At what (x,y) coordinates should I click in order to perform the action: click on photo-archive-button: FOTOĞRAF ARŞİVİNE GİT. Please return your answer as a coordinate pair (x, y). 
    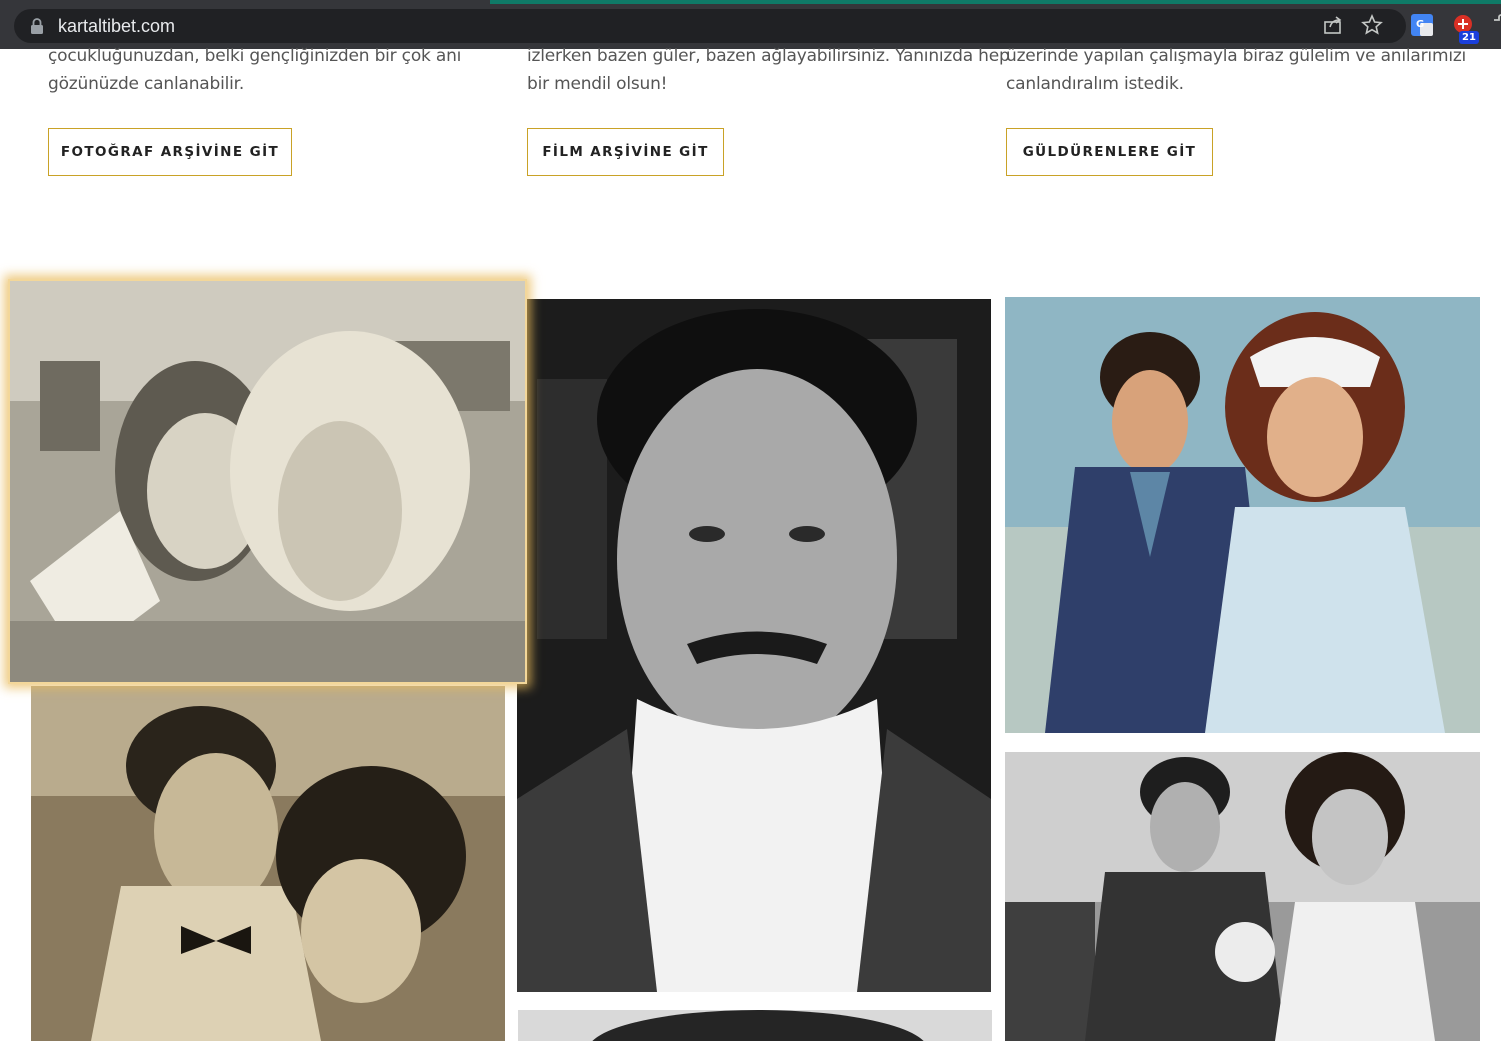
    Looking at the image, I should click on (170, 152).